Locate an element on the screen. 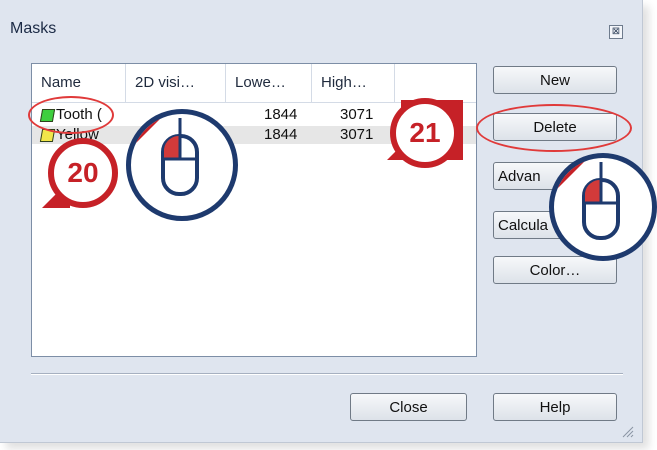 The height and width of the screenshot is (450, 657). new-button: New is located at coordinates (555, 80).